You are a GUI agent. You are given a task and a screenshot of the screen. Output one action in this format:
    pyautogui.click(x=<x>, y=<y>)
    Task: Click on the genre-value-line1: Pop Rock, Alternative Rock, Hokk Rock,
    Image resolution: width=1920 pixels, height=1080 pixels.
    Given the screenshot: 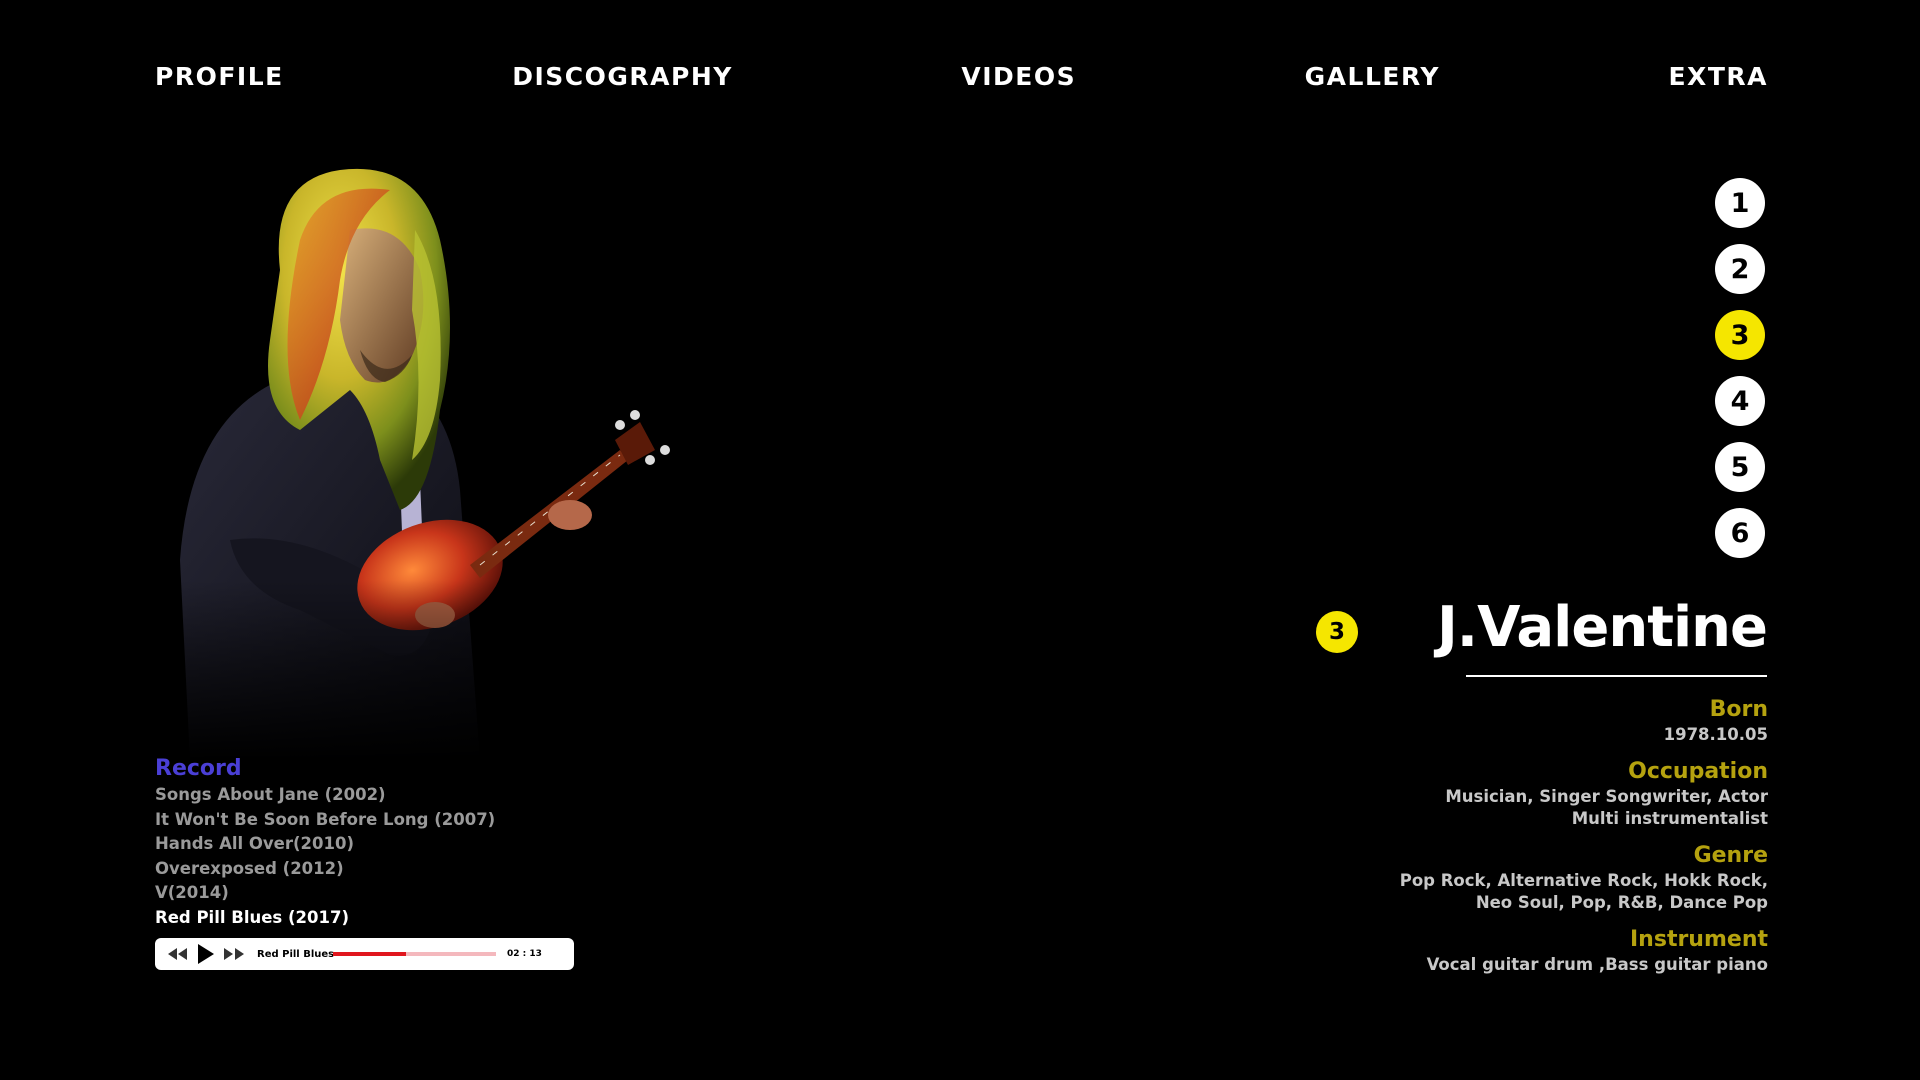 What is the action you would take?
    pyautogui.click(x=1583, y=880)
    